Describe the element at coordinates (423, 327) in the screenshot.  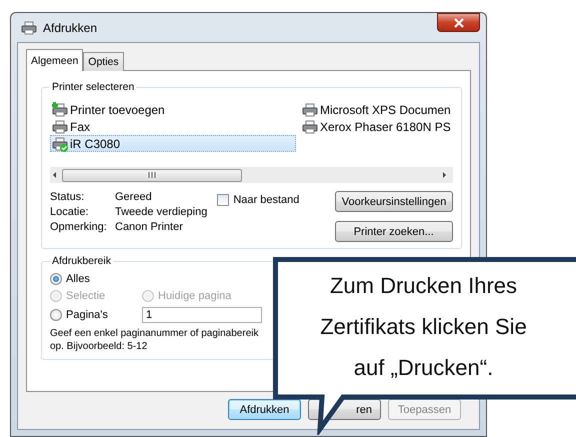
I see `callout-text: Zum Drucken Ihres Zertifikats klicken Sie auf „Drucken“.` at that location.